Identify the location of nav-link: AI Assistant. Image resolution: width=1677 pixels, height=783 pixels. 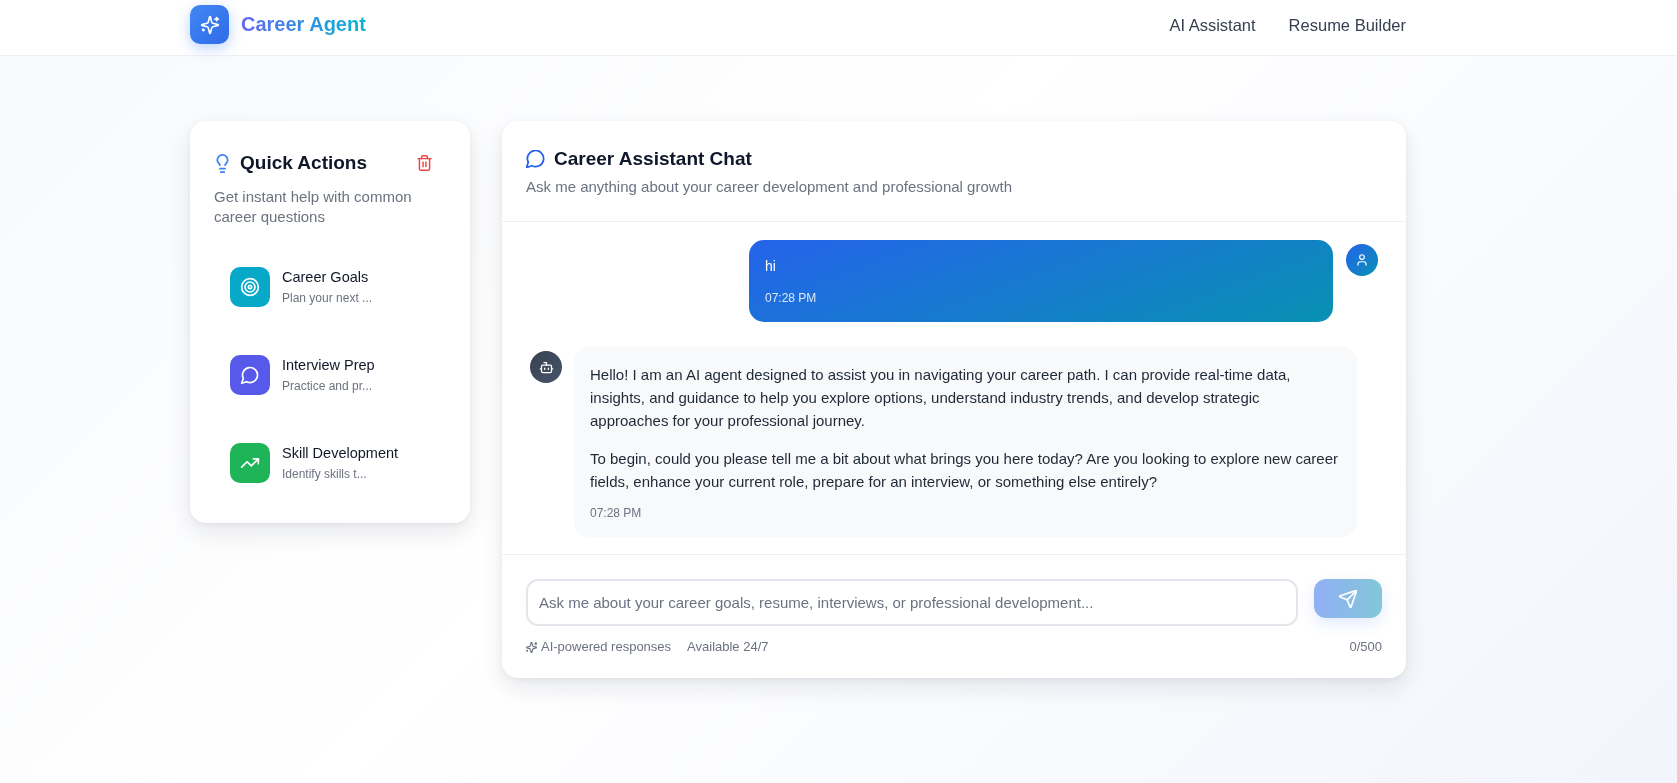
(1212, 25).